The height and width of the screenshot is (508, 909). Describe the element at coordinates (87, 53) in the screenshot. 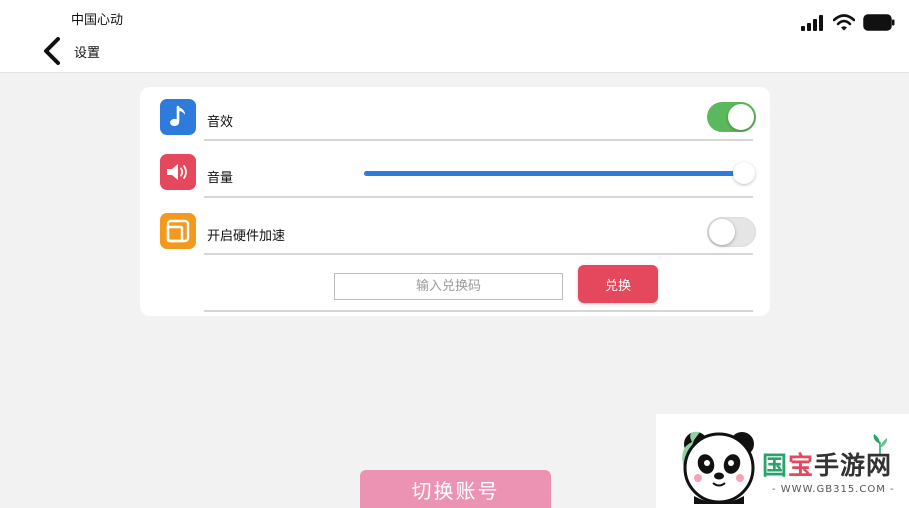

I see `page-title: 设置` at that location.